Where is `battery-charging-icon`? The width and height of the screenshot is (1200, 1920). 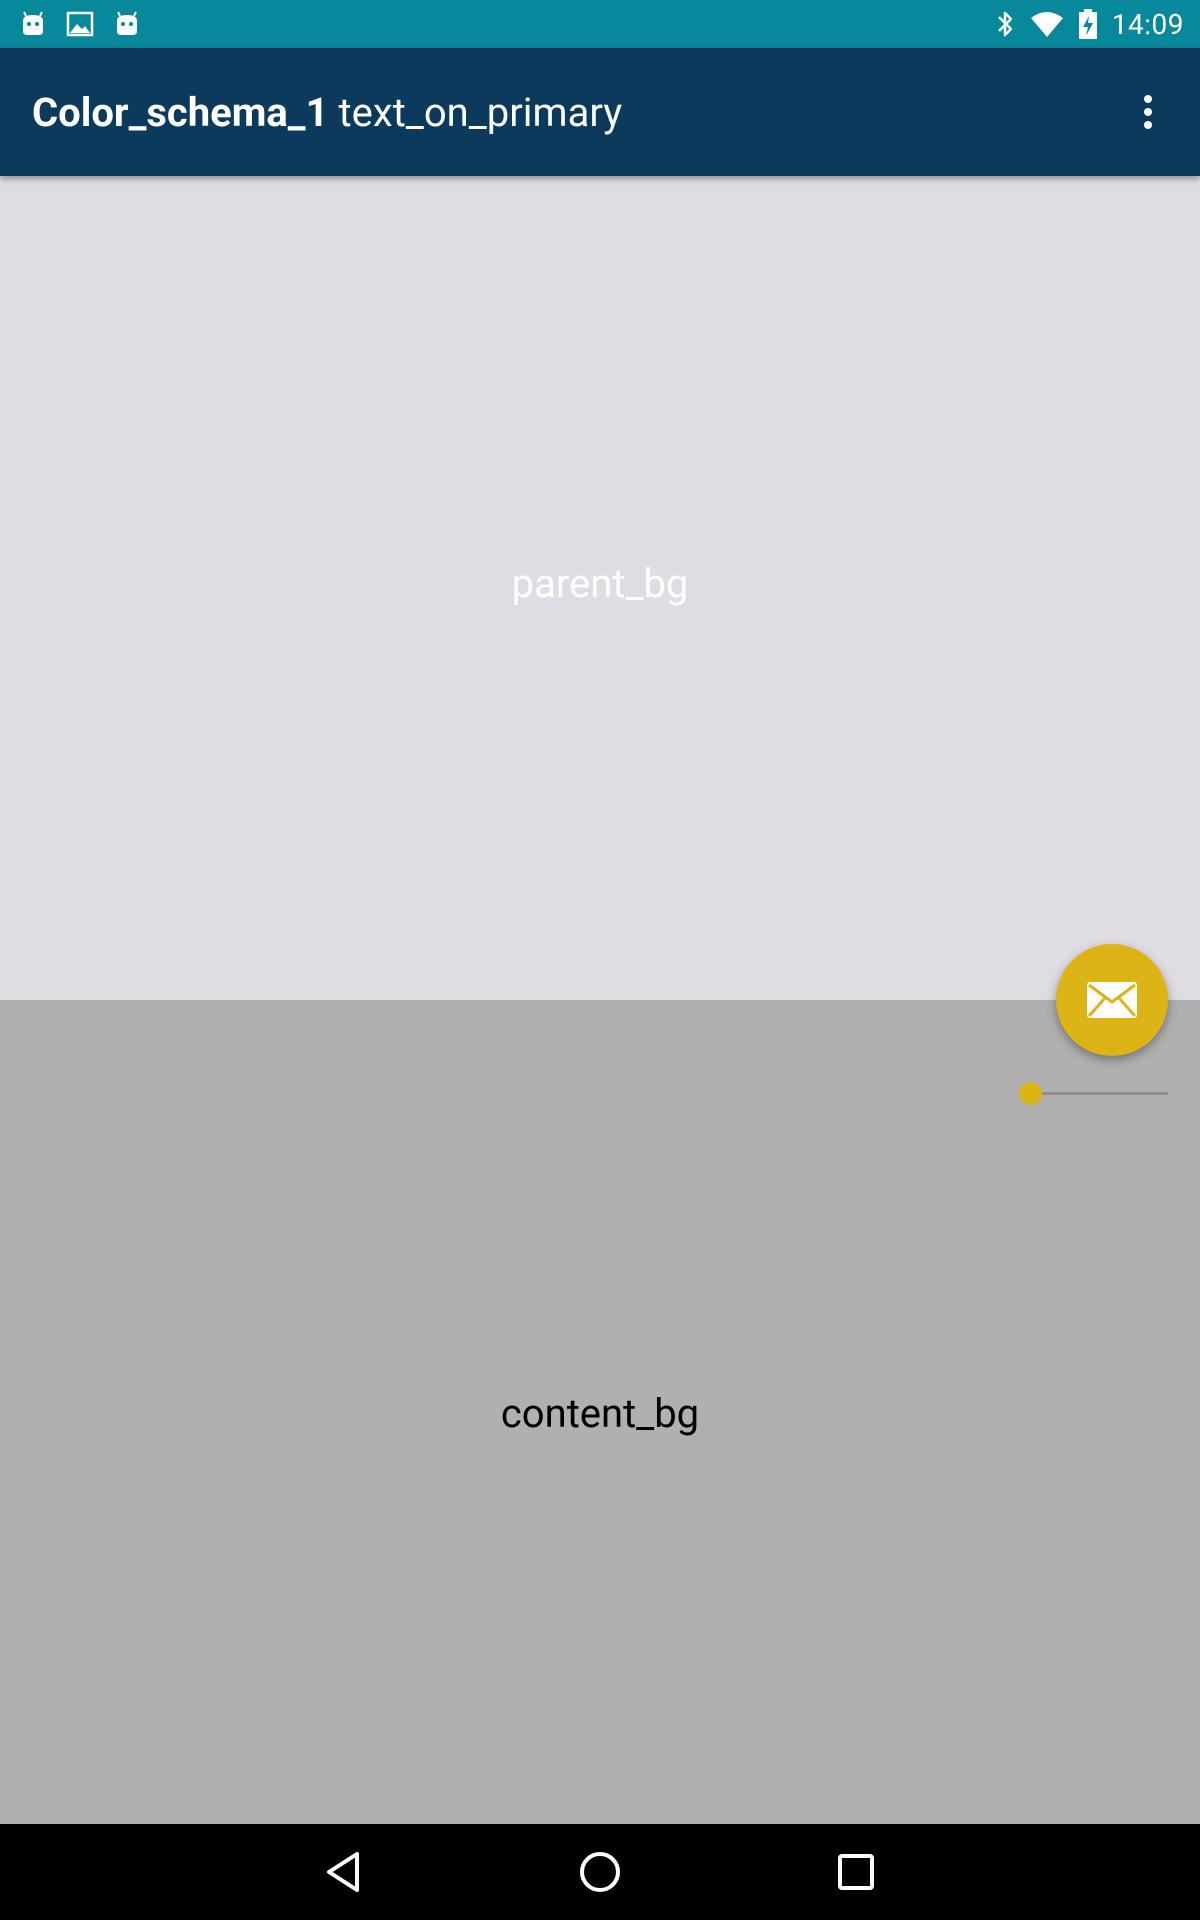 battery-charging-icon is located at coordinates (1088, 24).